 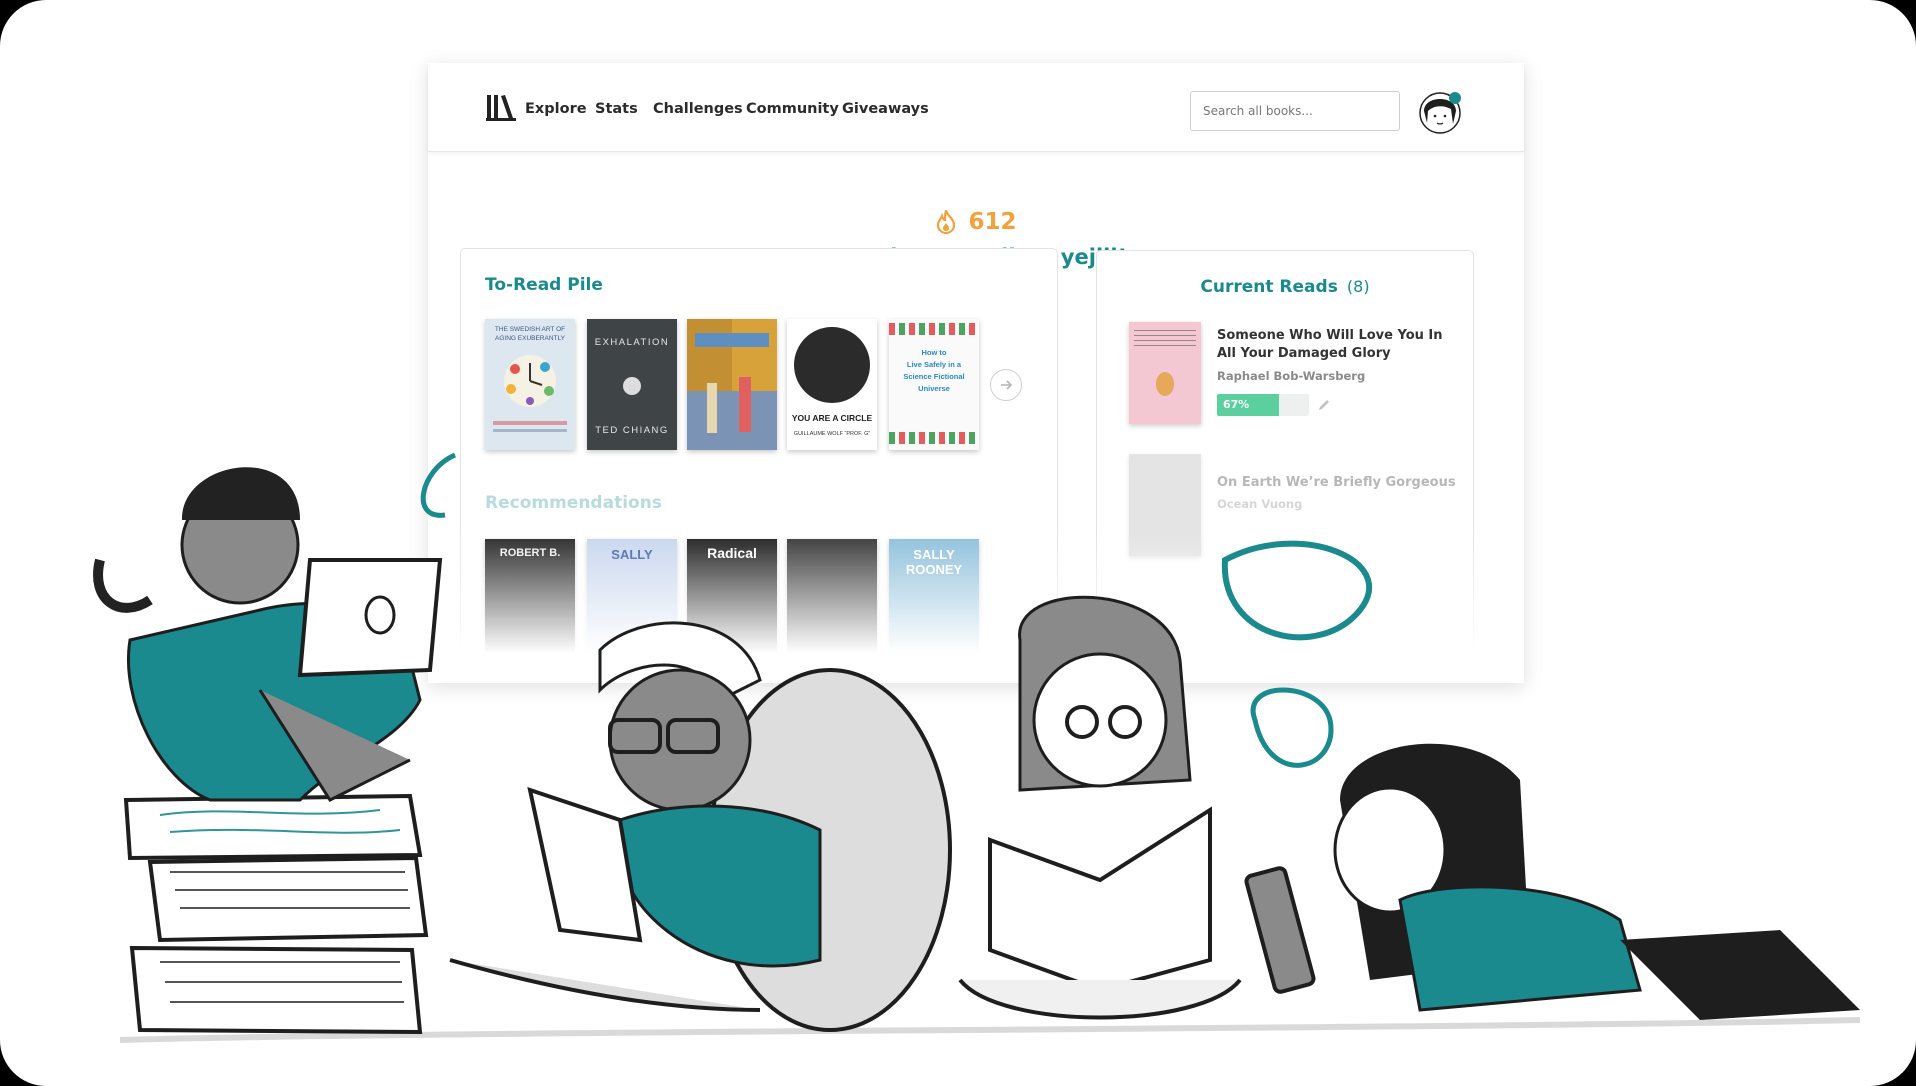 I want to click on reader-tablet, so click(x=1552, y=881).